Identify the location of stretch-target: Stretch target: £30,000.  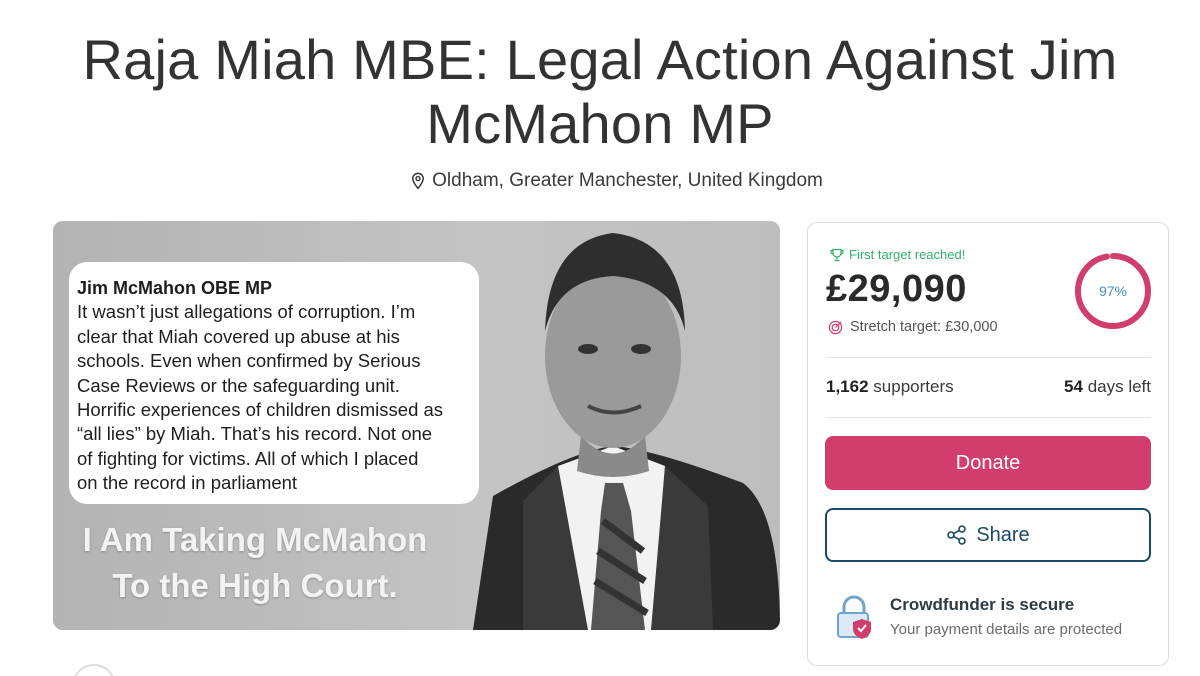
(913, 327).